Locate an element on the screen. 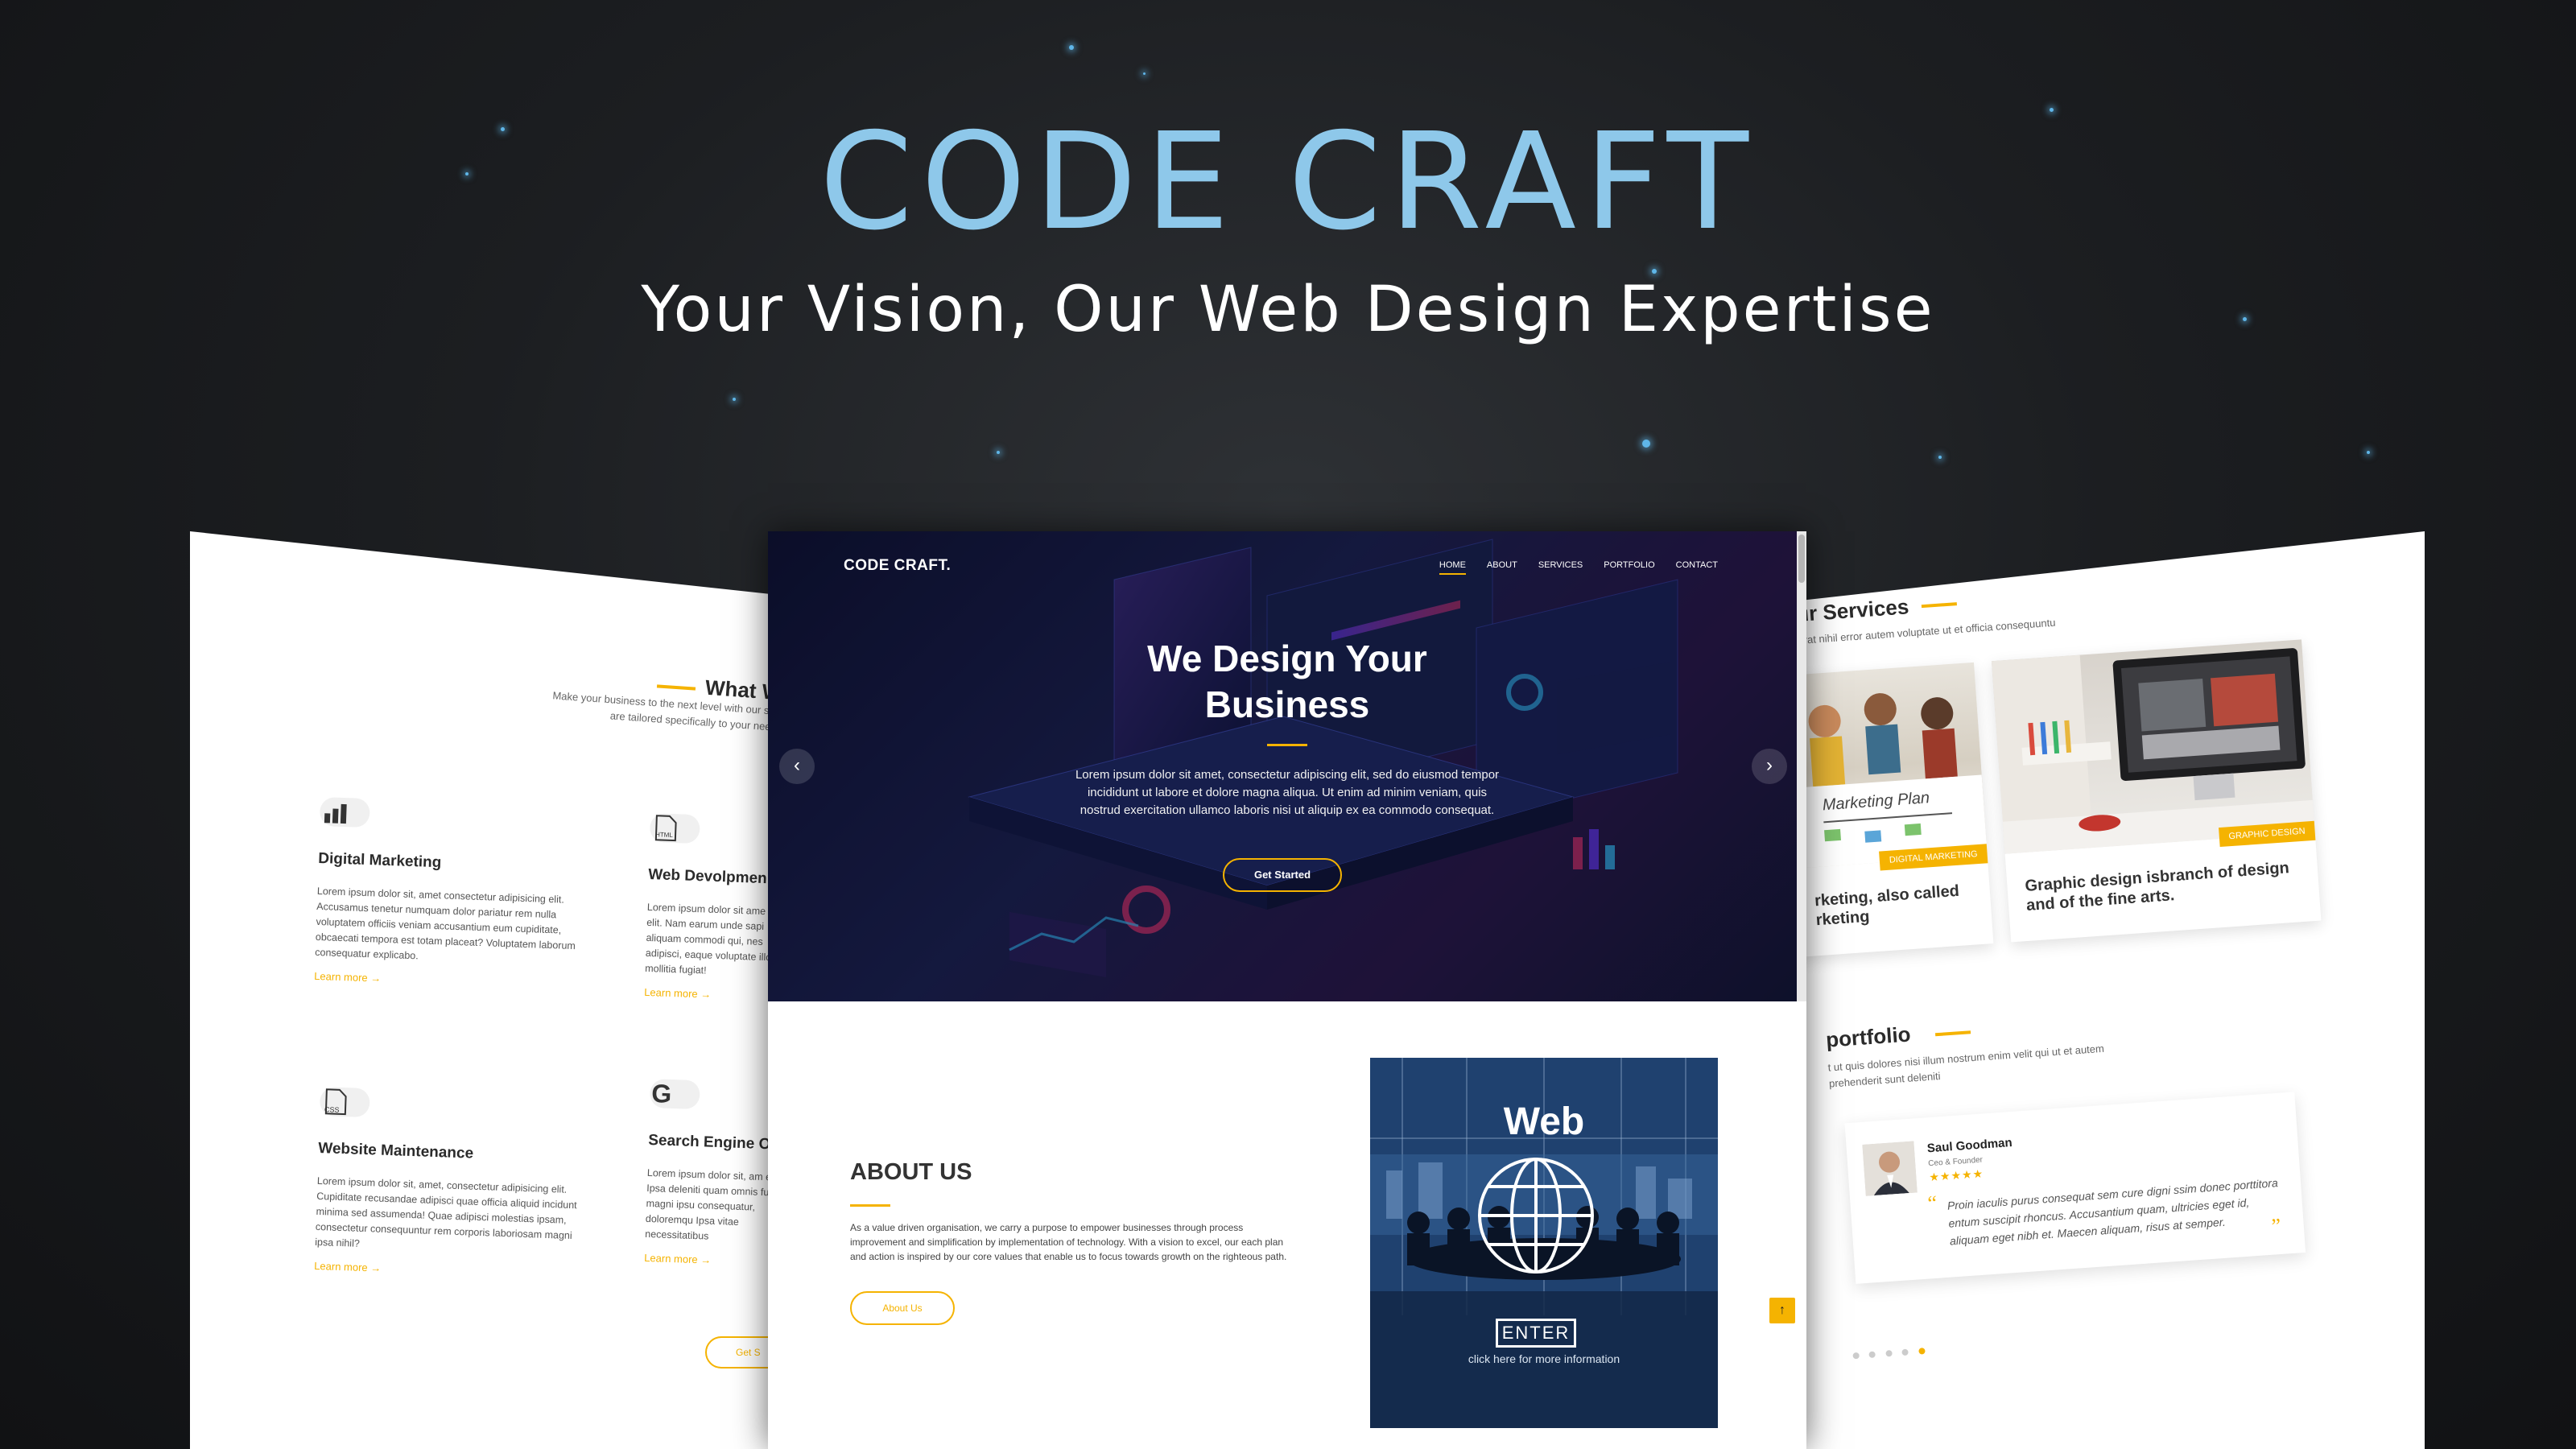 The height and width of the screenshot is (1449, 2576). main-nav: HOME ABOUT SERVICES PORTFOLIO CONTACT is located at coordinates (1578, 567).